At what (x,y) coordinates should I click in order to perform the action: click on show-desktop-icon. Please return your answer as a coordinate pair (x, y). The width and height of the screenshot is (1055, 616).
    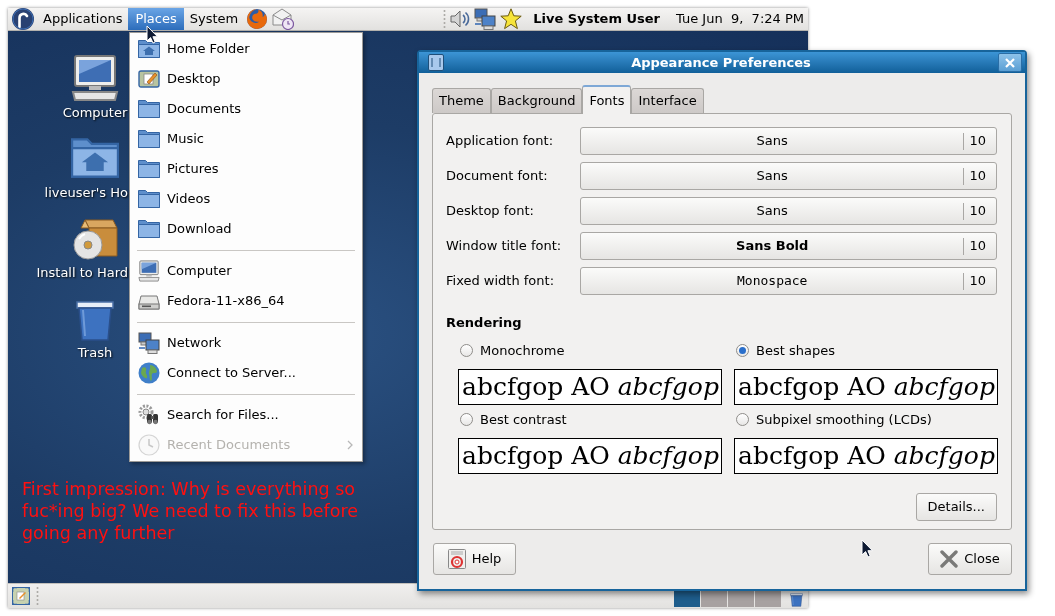
    Looking at the image, I should click on (21, 596).